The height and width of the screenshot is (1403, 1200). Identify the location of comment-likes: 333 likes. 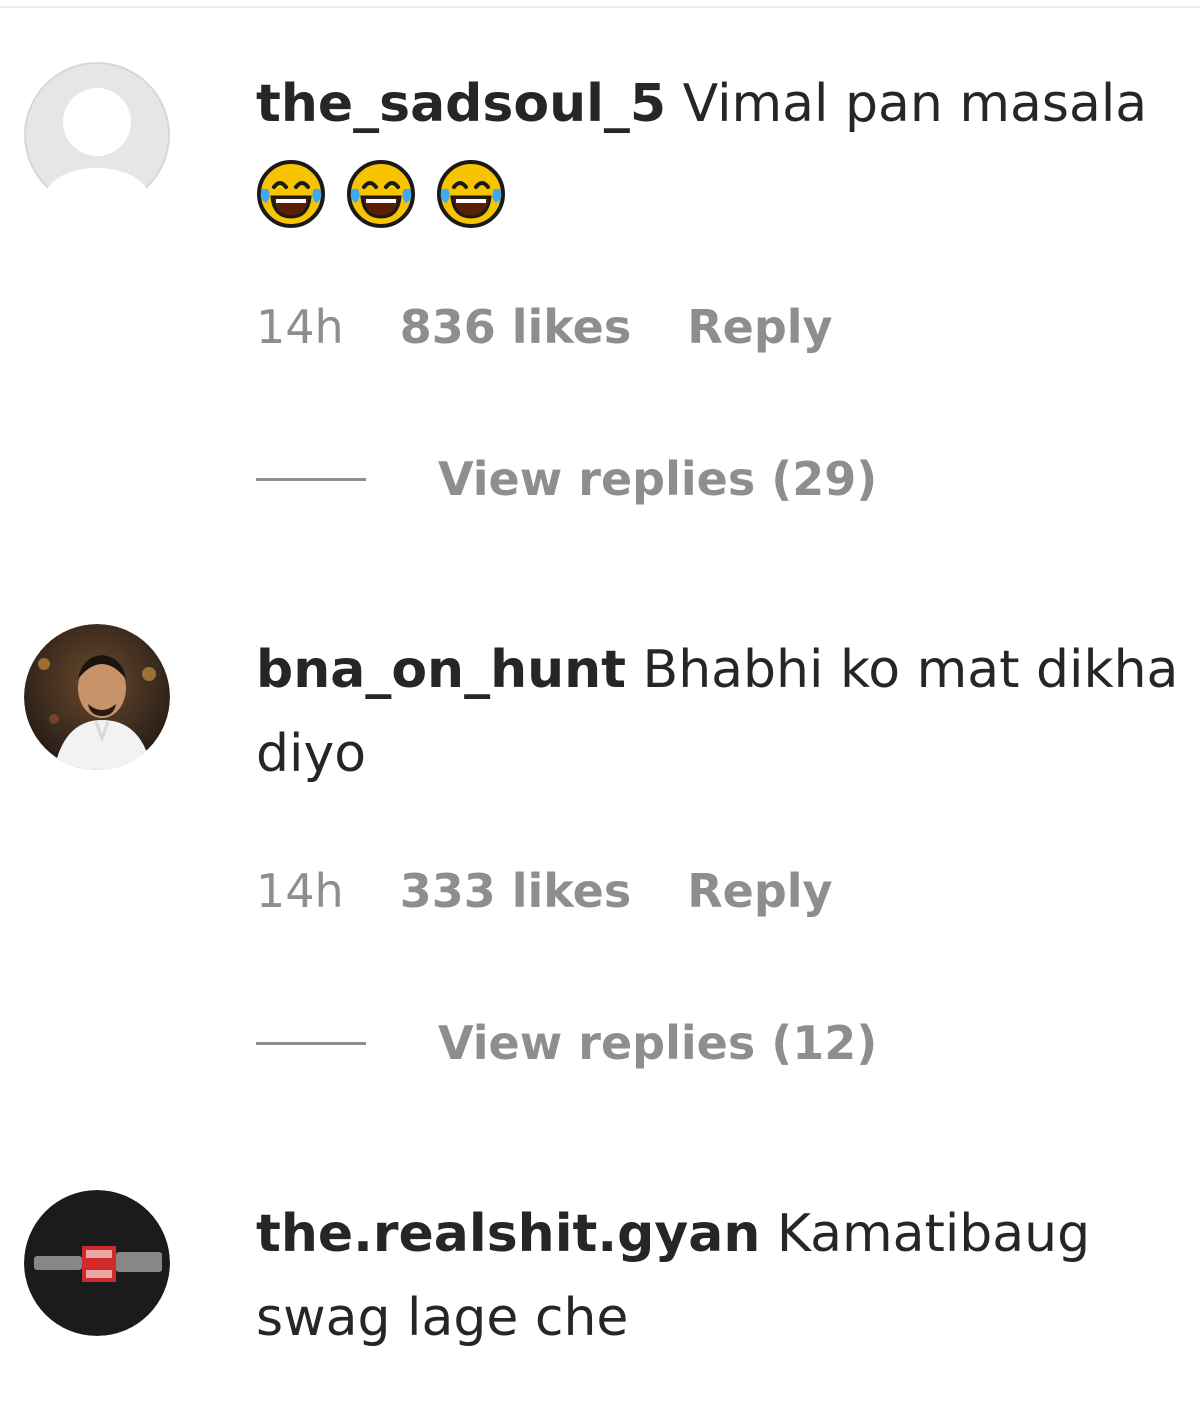
(516, 891).